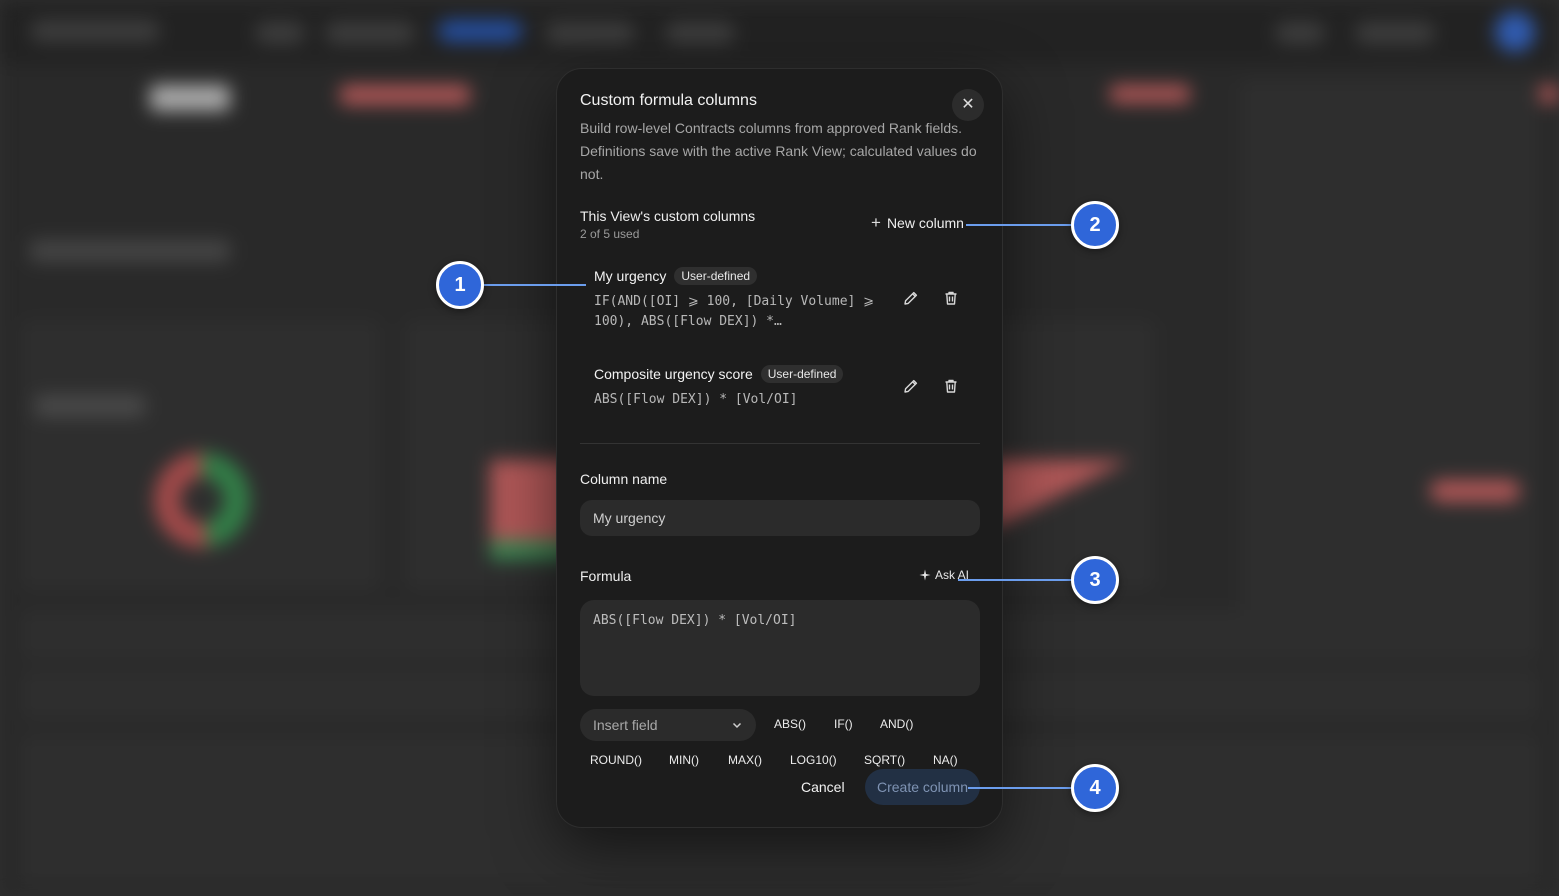 The height and width of the screenshot is (896, 1559). Describe the element at coordinates (460, 285) in the screenshot. I see `callout-badge-1: 1` at that location.